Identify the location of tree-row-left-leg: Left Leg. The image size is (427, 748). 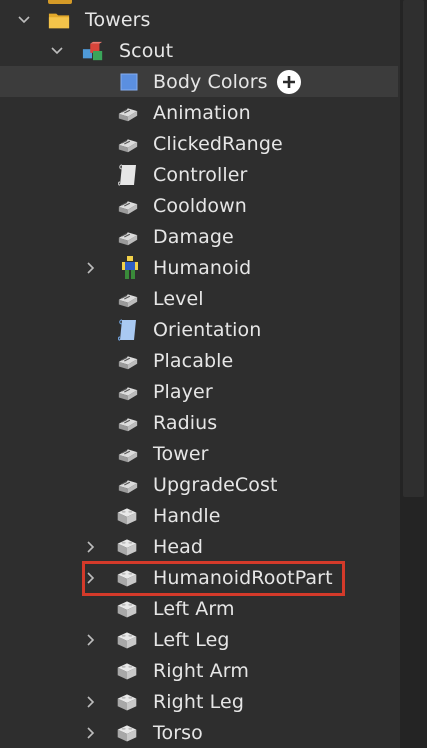
(199, 639).